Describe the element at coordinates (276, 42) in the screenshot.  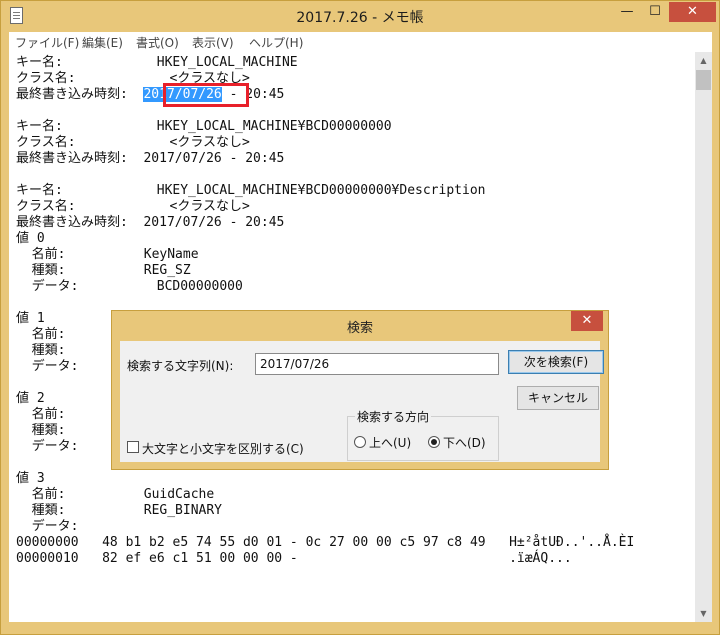
I see `menu-help: ヘルプ(H)` at that location.